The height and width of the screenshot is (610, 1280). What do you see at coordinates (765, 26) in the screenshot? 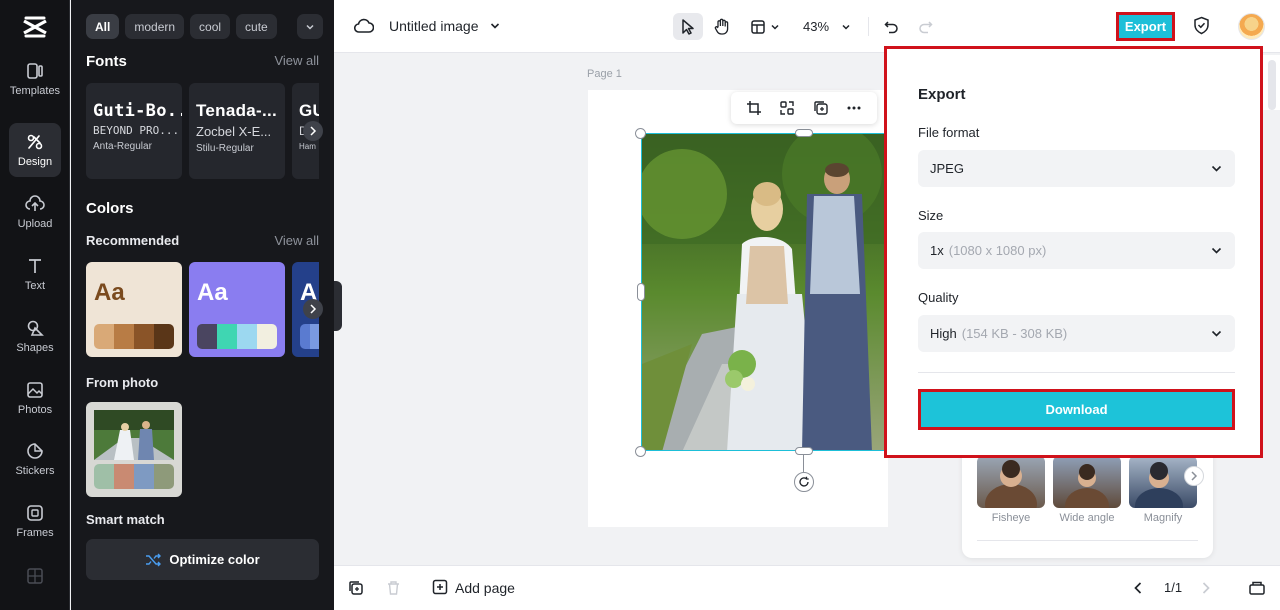
I see `layout-menu-button` at bounding box center [765, 26].